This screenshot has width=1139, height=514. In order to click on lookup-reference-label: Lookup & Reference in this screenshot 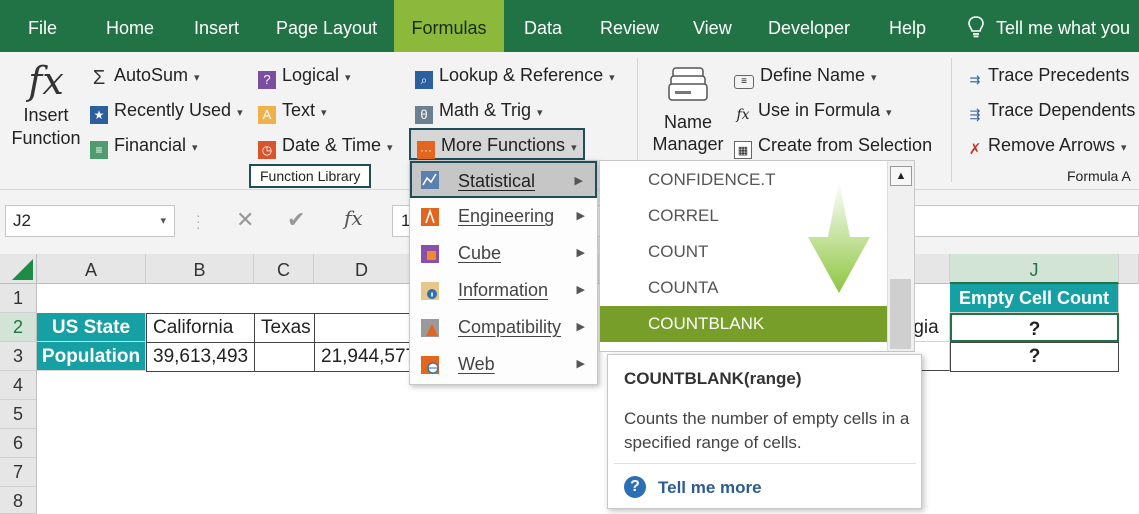, I will do `click(521, 75)`.